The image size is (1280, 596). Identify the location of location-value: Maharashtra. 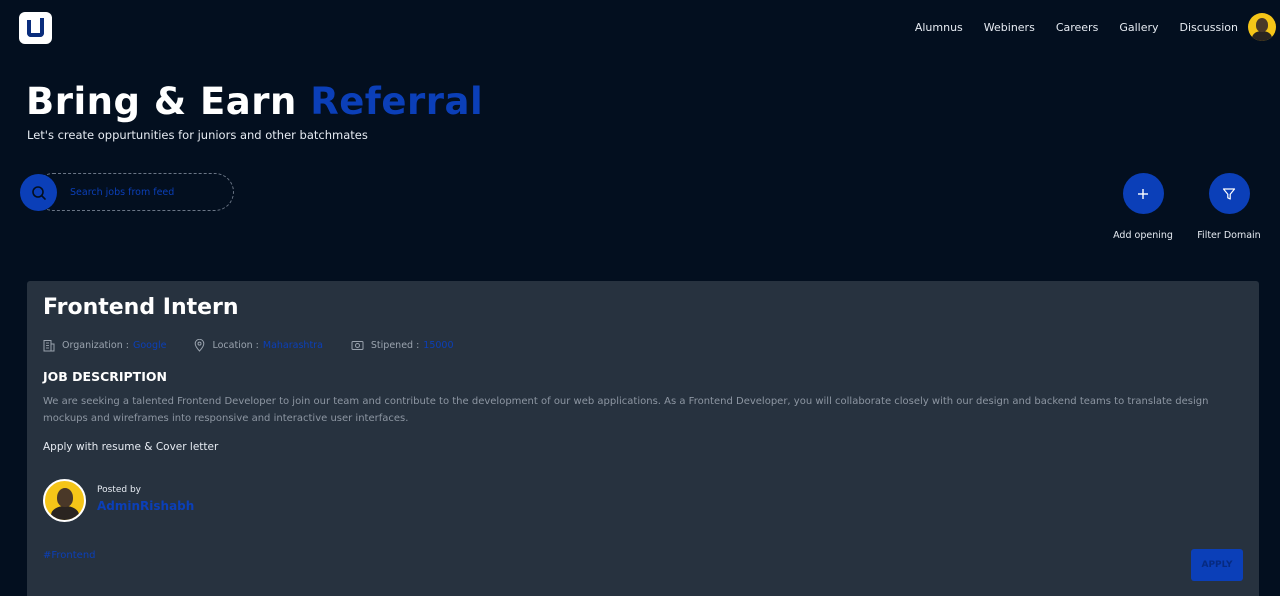
(292, 345).